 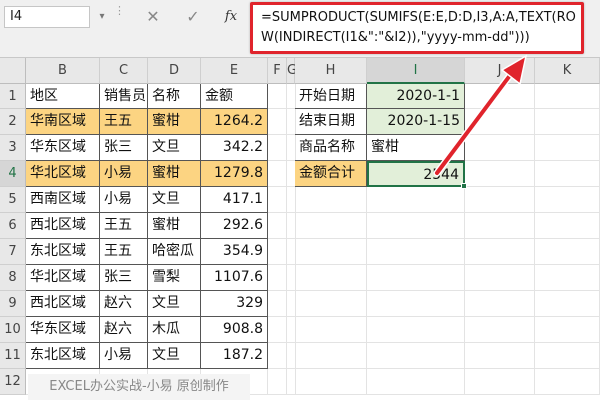 What do you see at coordinates (13, 122) in the screenshot?
I see `row-header-2: 2` at bounding box center [13, 122].